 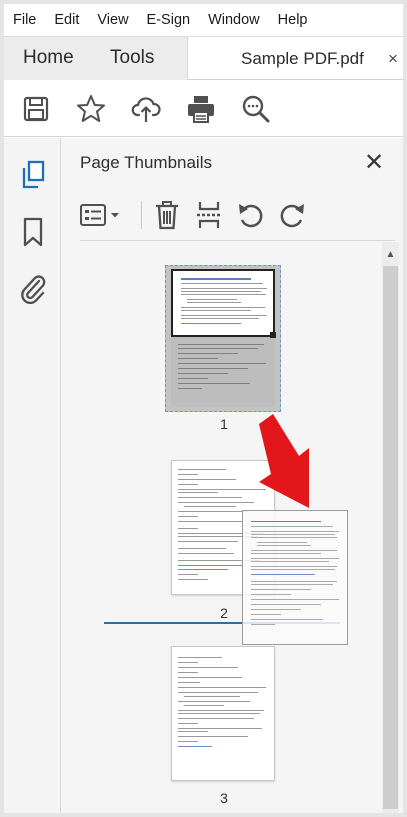 I want to click on menu-esign: E-Sign, so click(x=169, y=20).